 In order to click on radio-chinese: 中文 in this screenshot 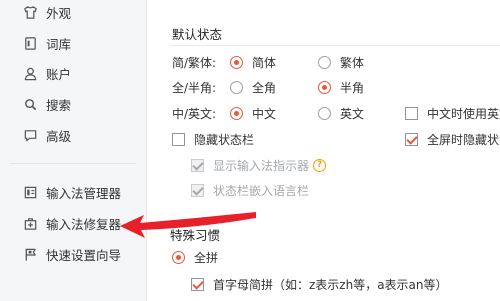, I will do `click(253, 113)`.